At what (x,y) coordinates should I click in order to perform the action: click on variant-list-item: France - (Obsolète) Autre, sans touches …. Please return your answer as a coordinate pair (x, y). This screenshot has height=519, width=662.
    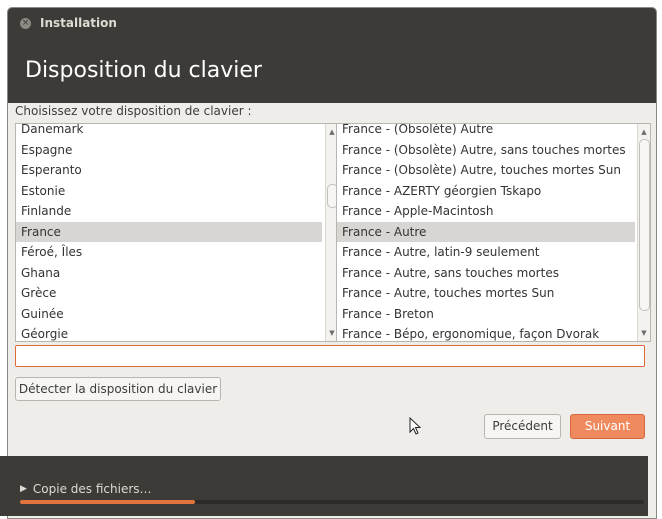
    Looking at the image, I should click on (486, 150).